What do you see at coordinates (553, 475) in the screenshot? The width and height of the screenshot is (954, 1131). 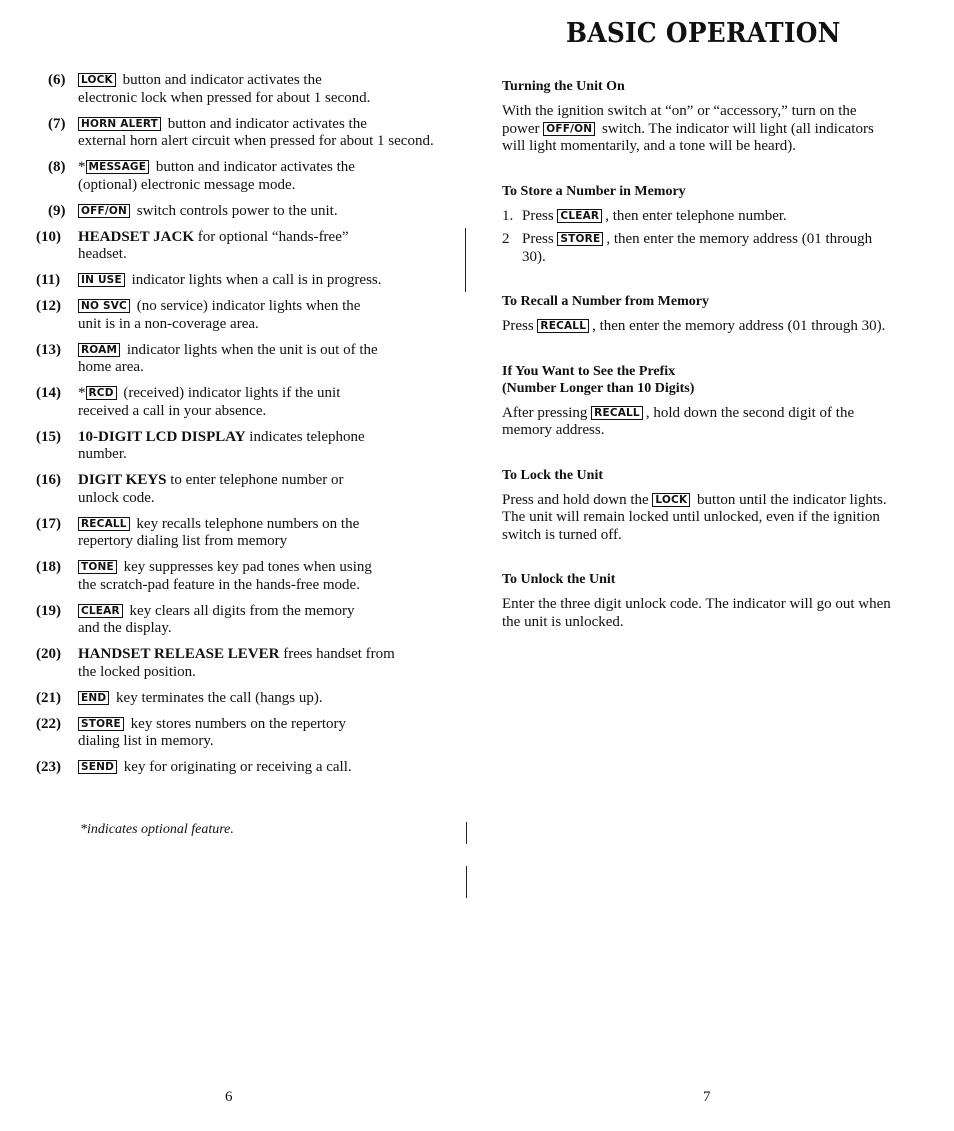 I see `section-heading: To Lock the Unit` at bounding box center [553, 475].